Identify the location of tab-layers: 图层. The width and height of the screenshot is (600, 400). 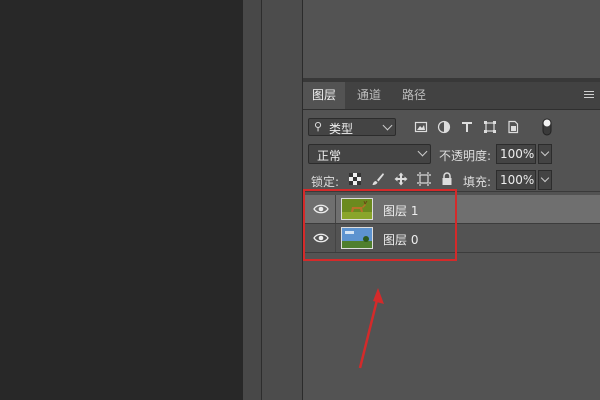
(324, 95).